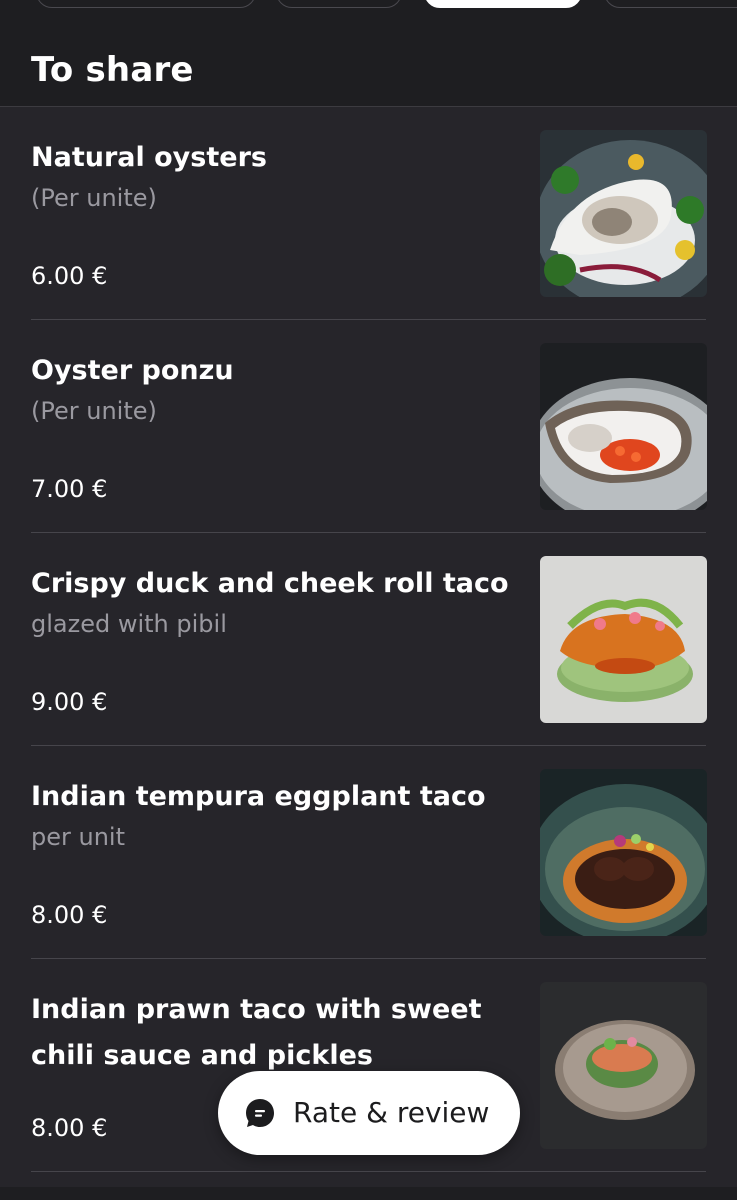 This screenshot has height=1200, width=737. Describe the element at coordinates (69, 702) in the screenshot. I see `item-price: 9.00 €` at that location.